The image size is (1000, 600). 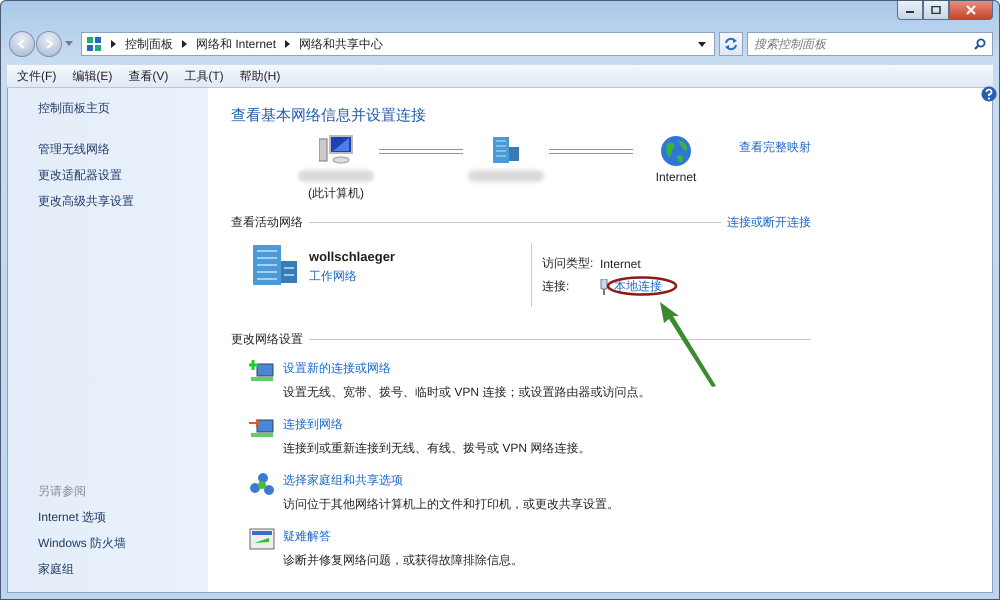 I want to click on task-link: 选择家庭组和共享选项, so click(x=451, y=480).